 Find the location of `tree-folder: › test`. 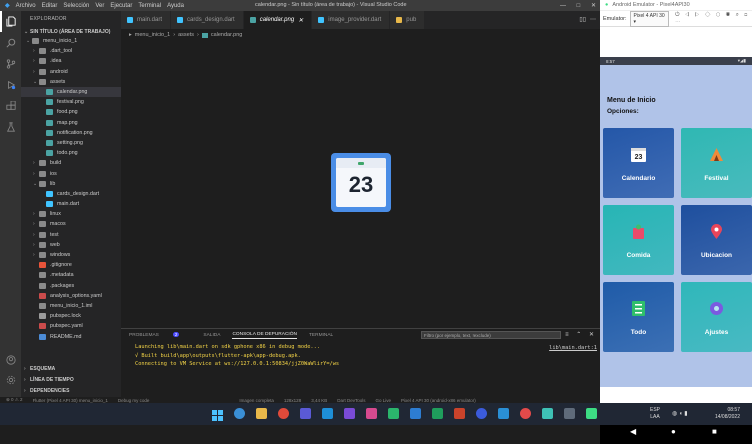

tree-folder: › test is located at coordinates (71, 235).